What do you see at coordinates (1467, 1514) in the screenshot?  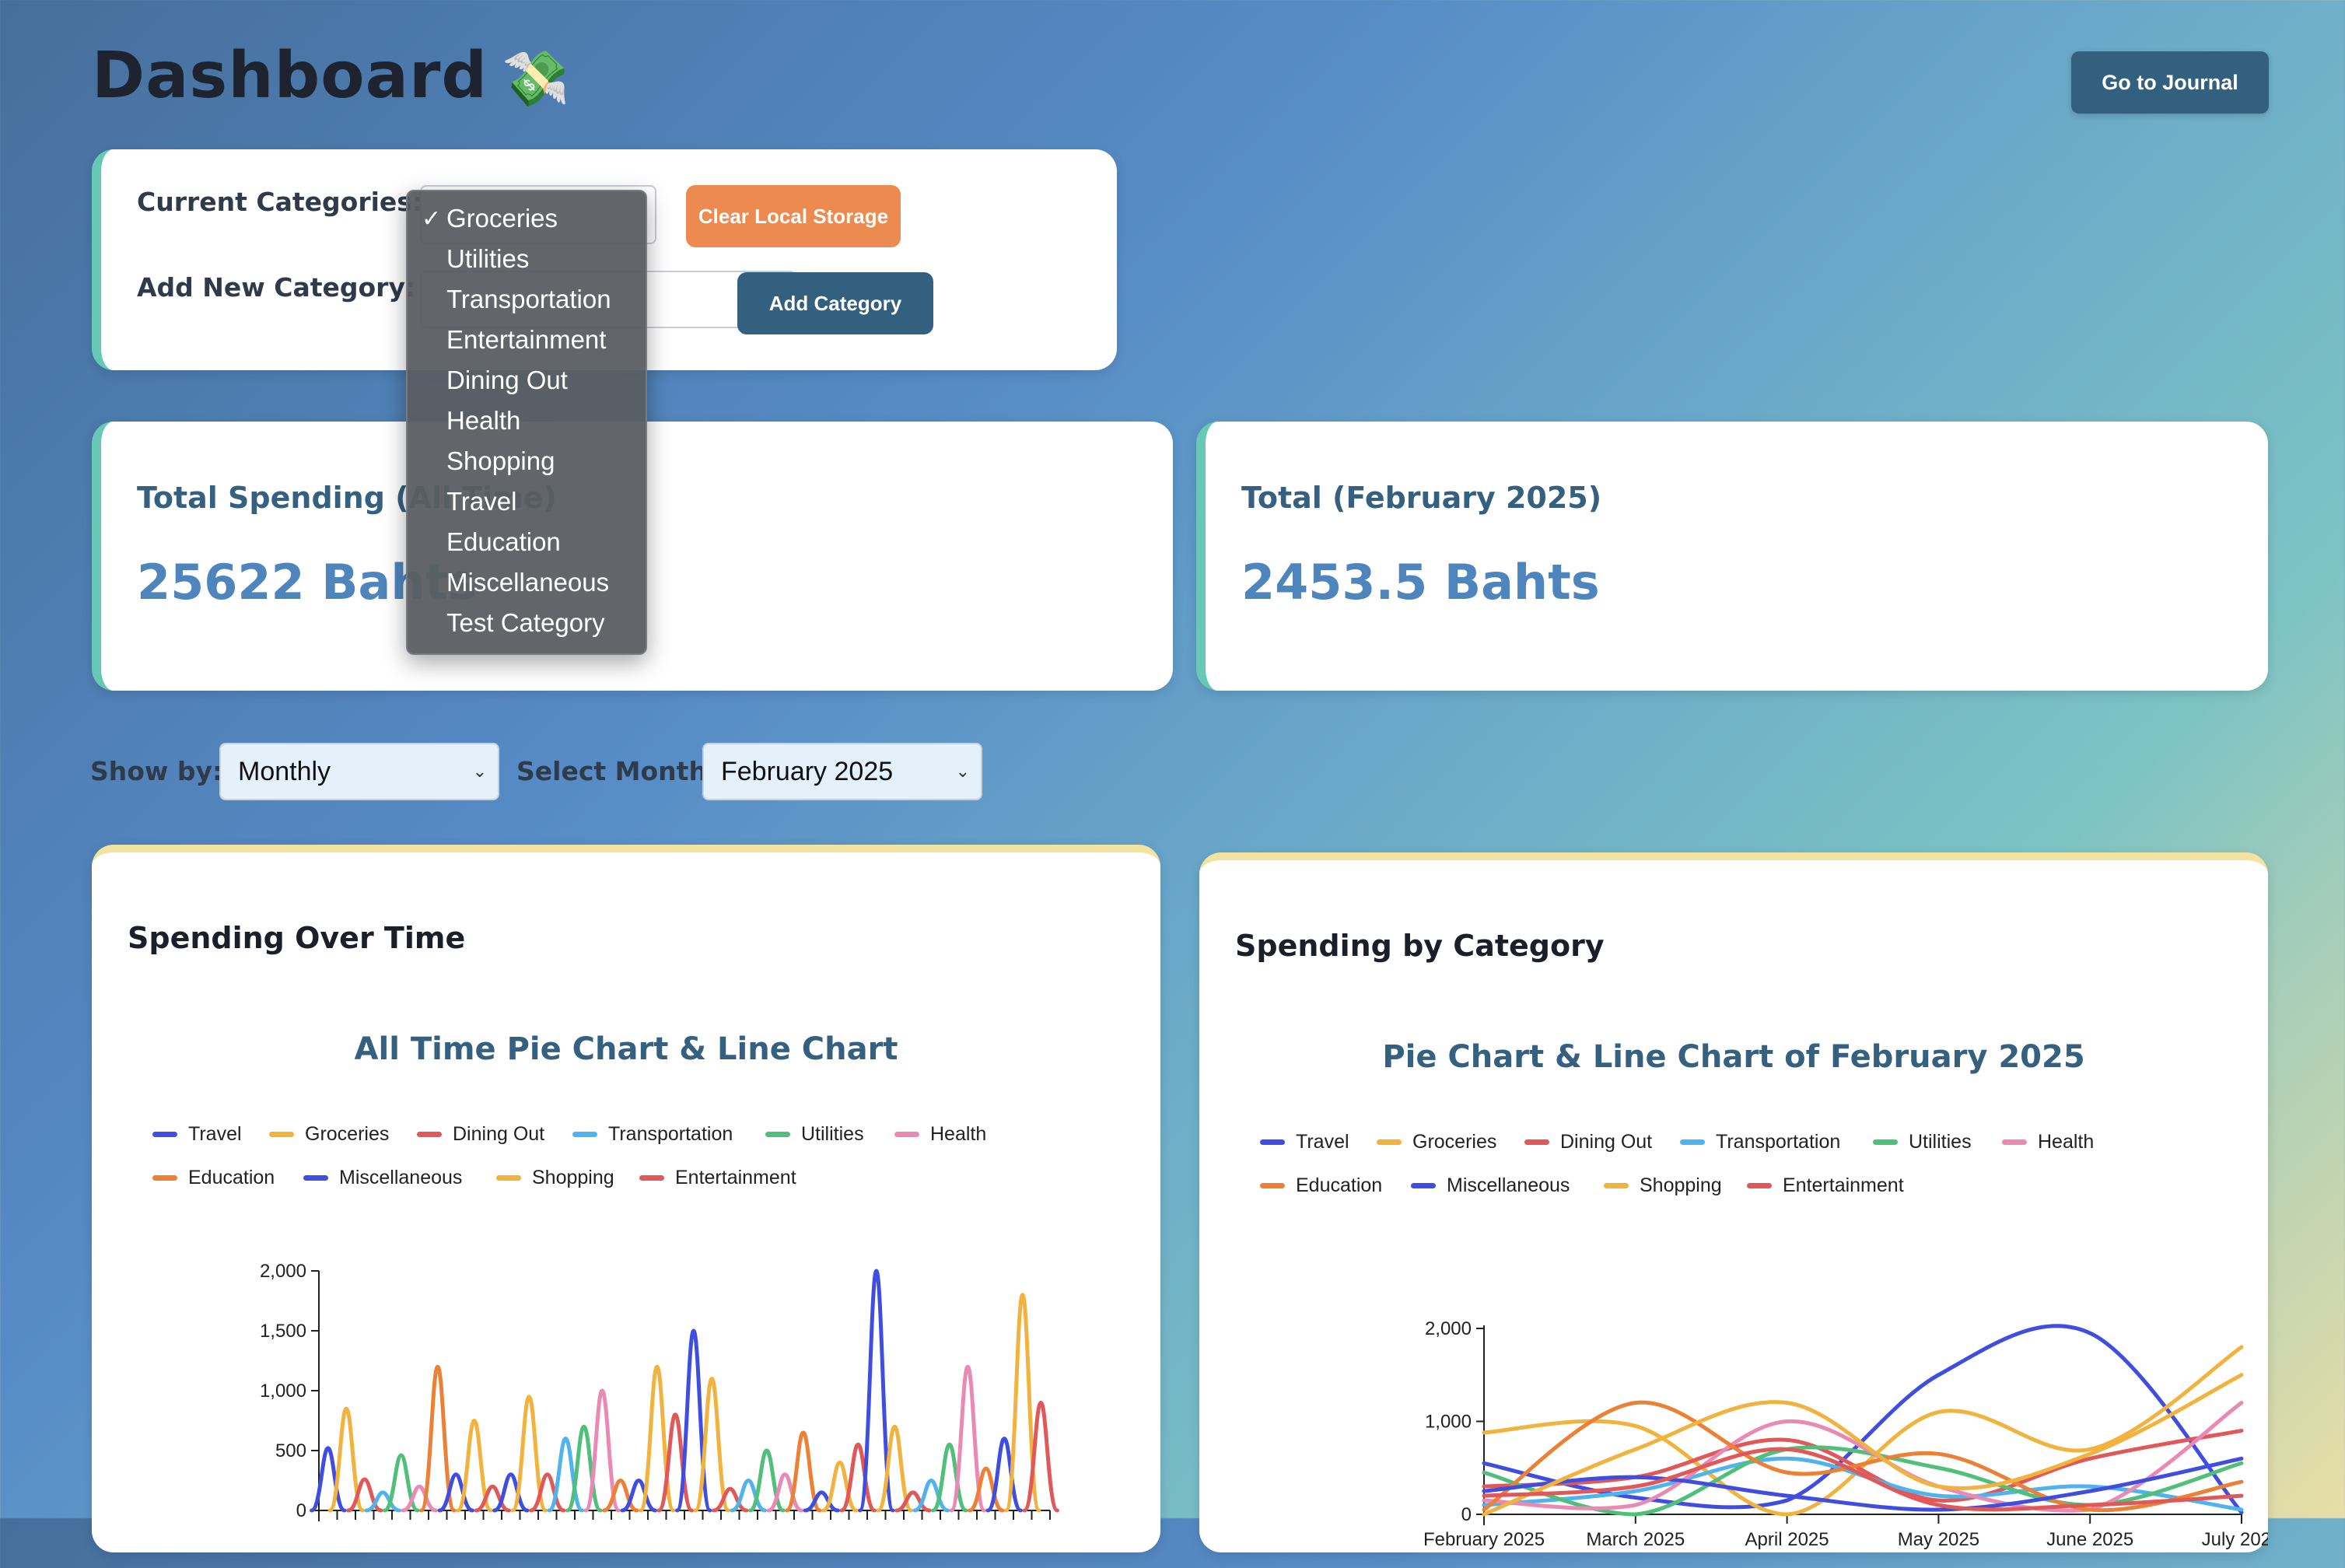 I see `y-tick-label: 0` at bounding box center [1467, 1514].